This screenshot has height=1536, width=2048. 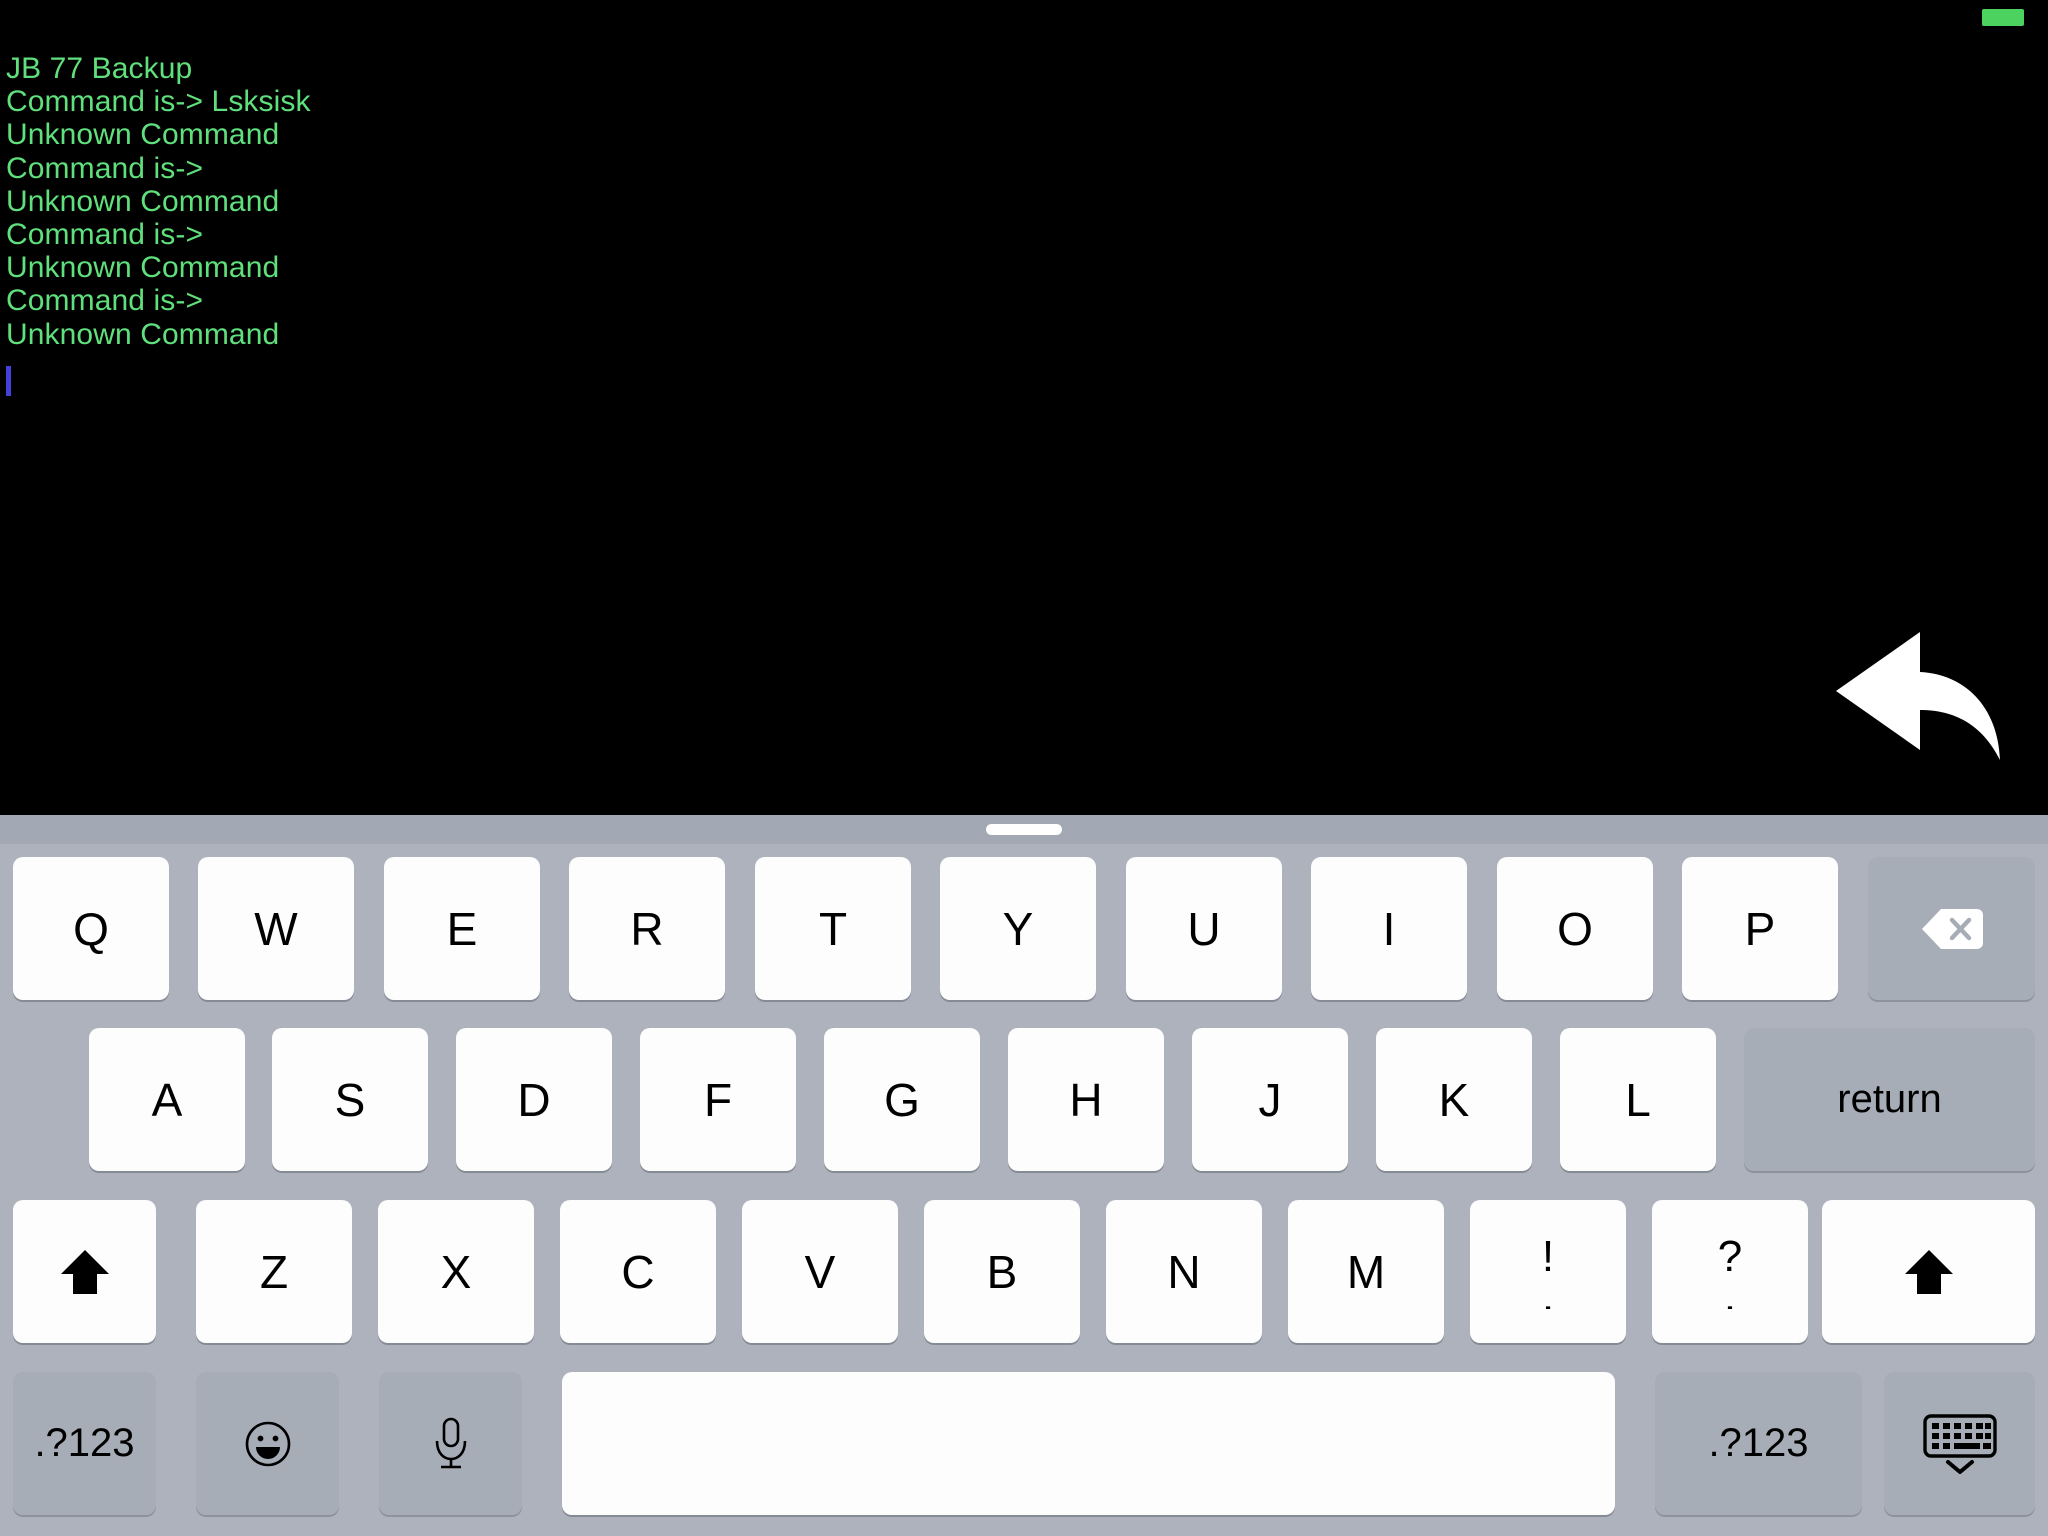 What do you see at coordinates (2003, 17) in the screenshot?
I see `battery-full-icon` at bounding box center [2003, 17].